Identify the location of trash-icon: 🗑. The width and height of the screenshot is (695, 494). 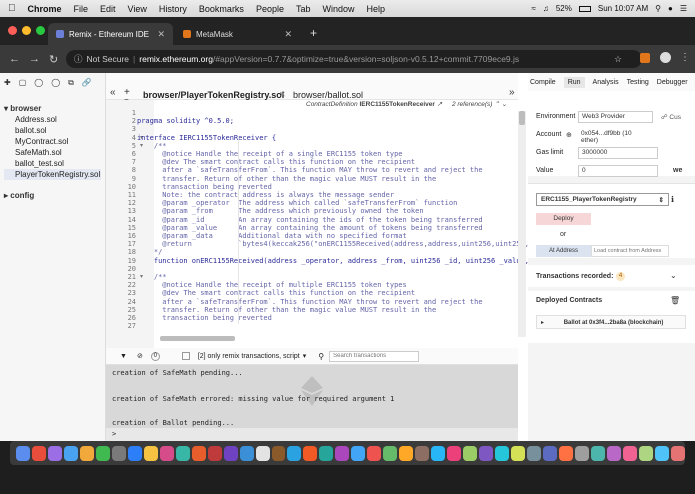
(675, 300).